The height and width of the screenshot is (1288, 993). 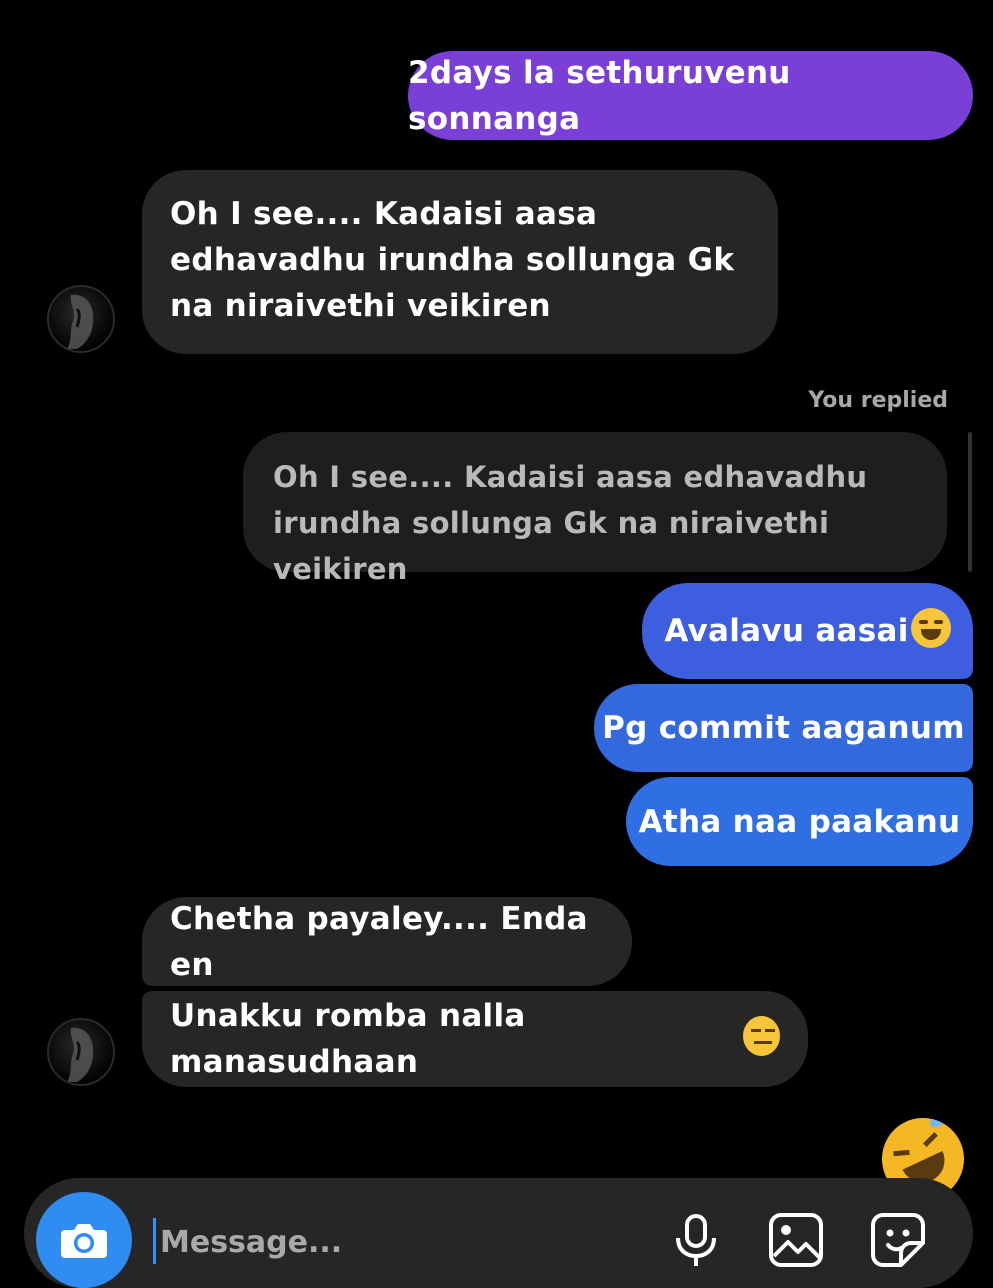 I want to click on sent-message-bubble: Avalavu aasai, so click(x=807, y=631).